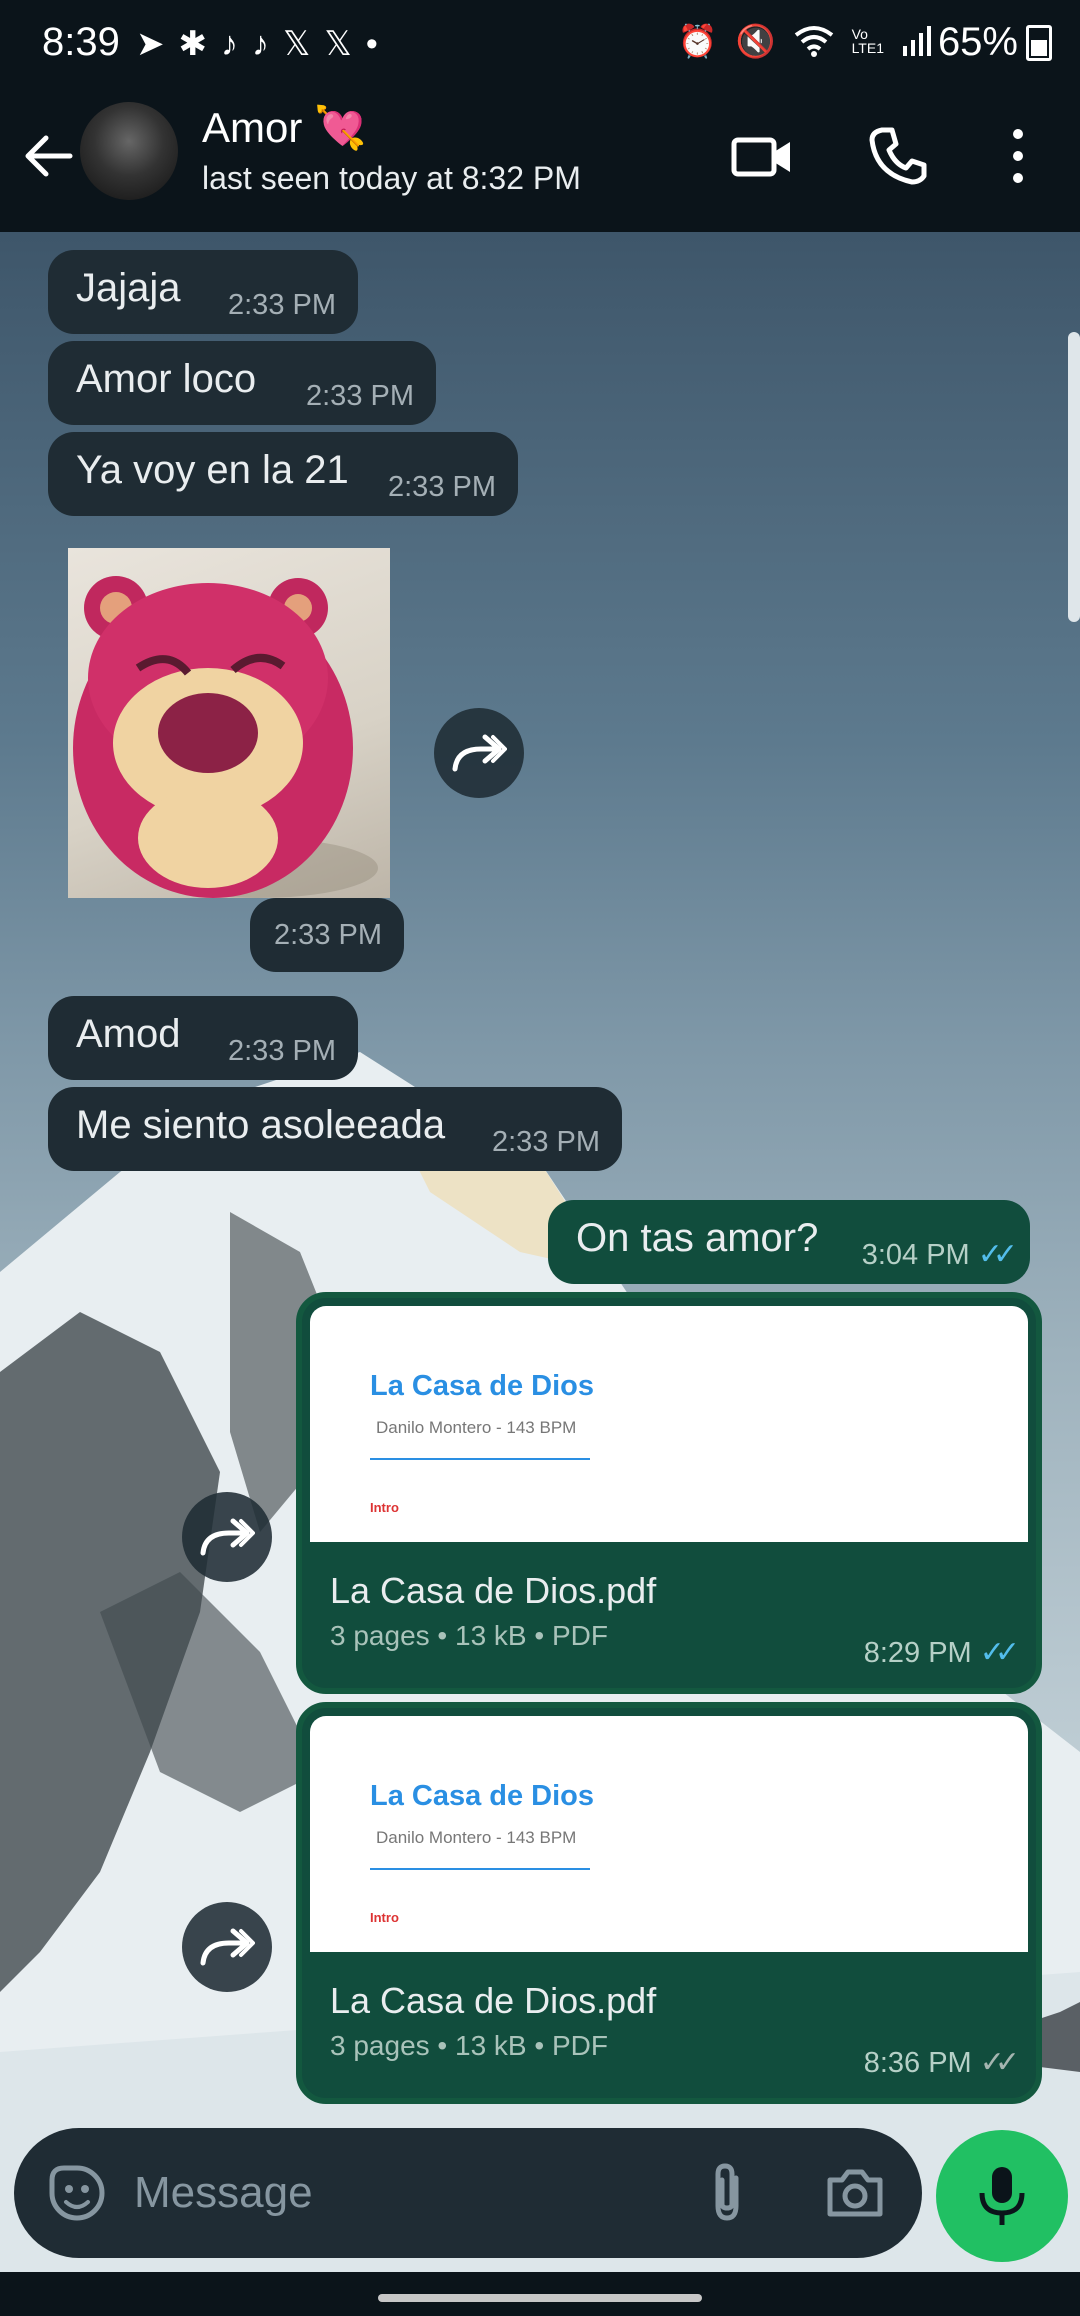 The image size is (1080, 2316). I want to click on message-bubble-incoming: Ya voy en la 21 2:33 PM, so click(283, 474).